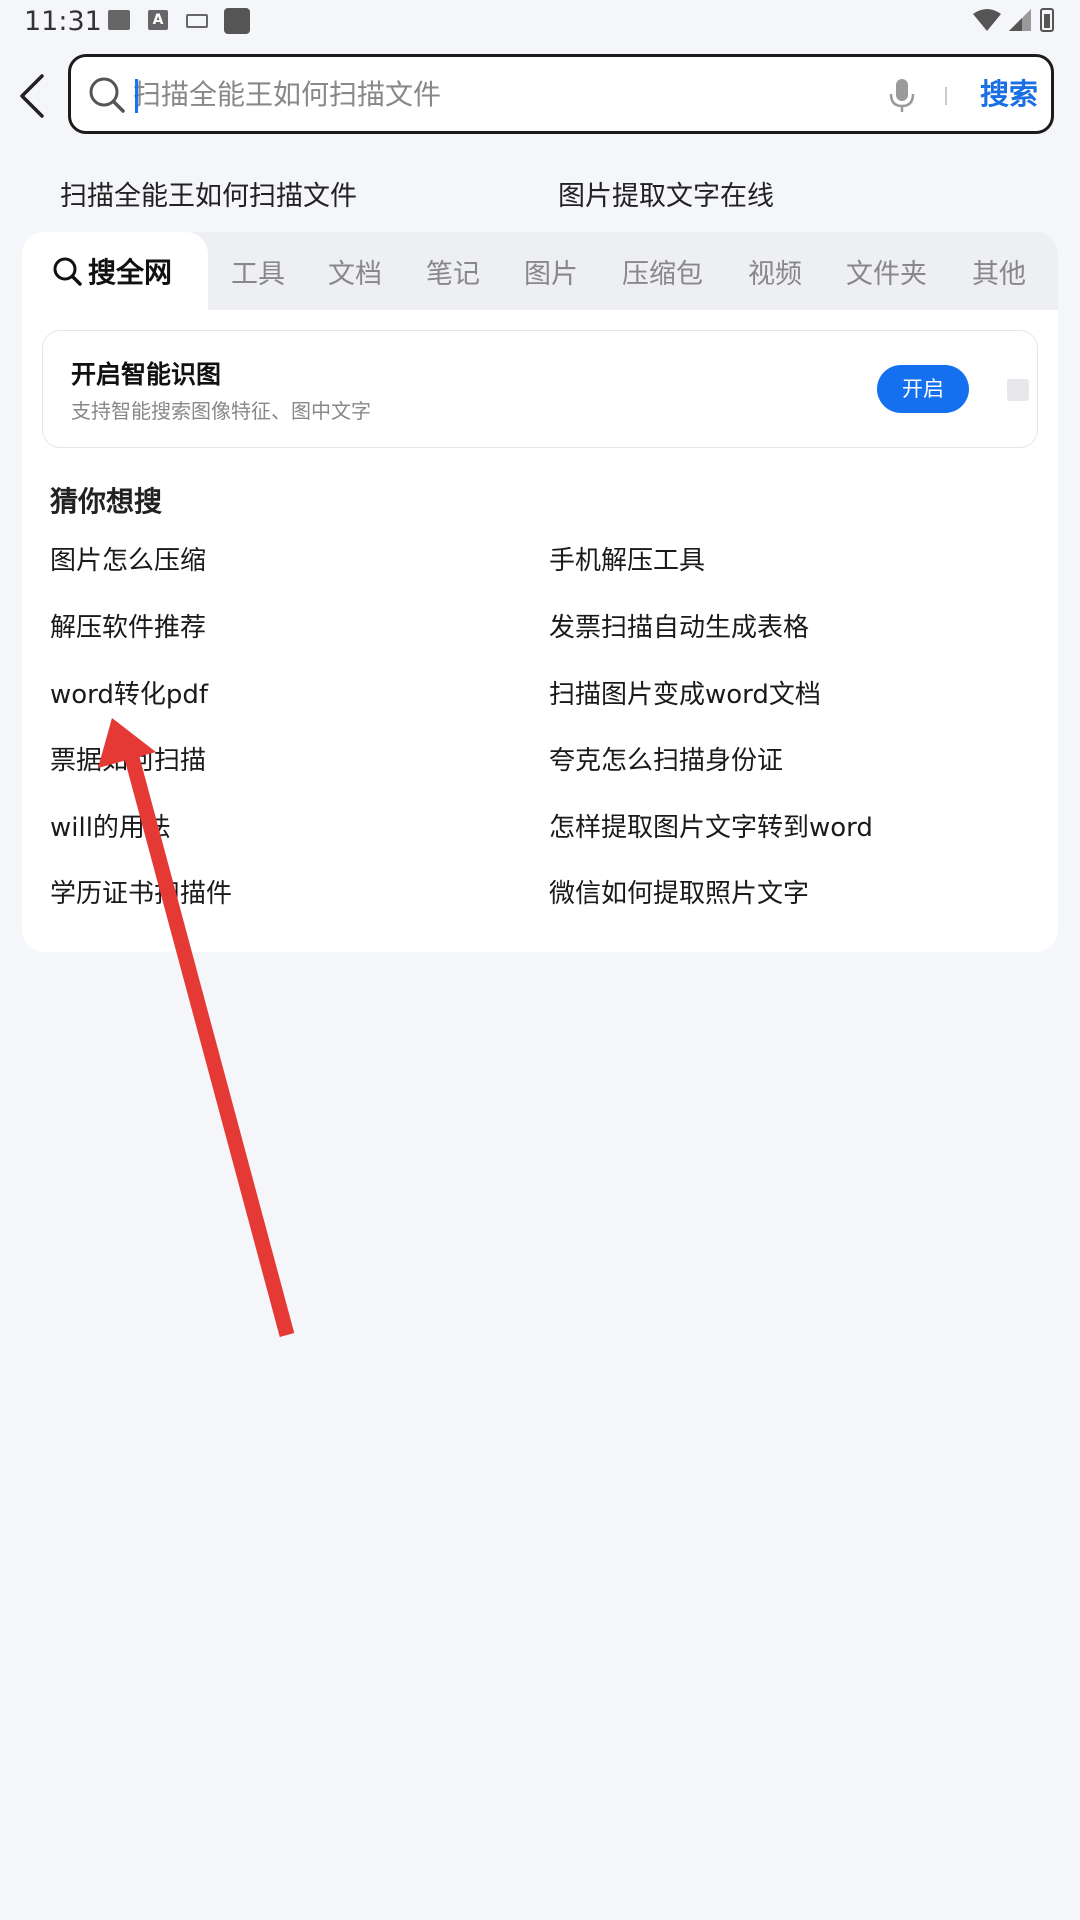 This screenshot has width=1080, height=1920. What do you see at coordinates (128, 558) in the screenshot?
I see `suggestion-item: 图片怎么压缩` at bounding box center [128, 558].